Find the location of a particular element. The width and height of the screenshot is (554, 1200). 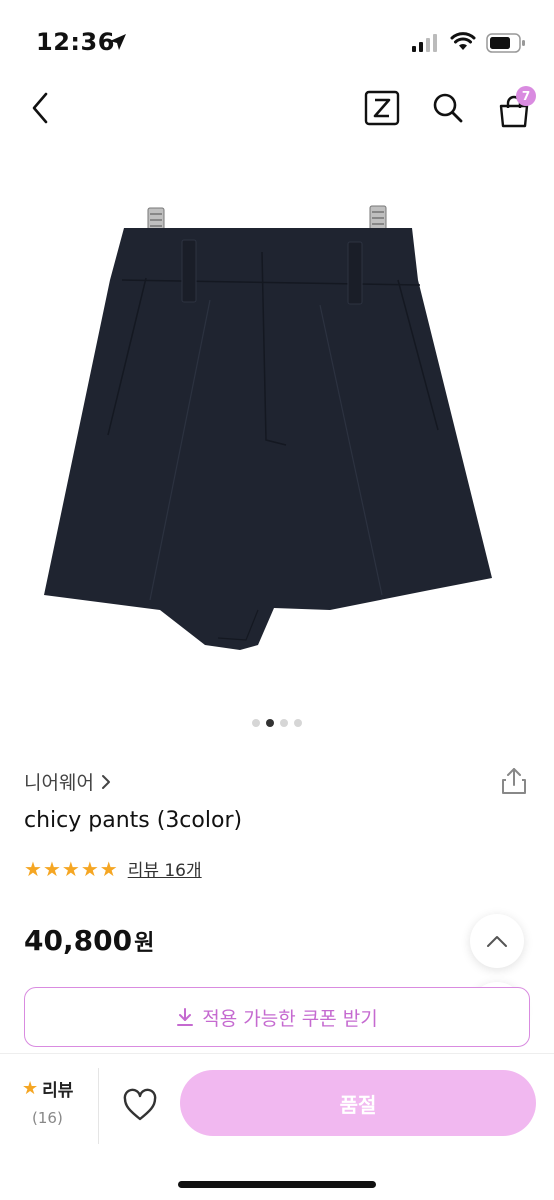

top-nav: 7 is located at coordinates (277, 108).